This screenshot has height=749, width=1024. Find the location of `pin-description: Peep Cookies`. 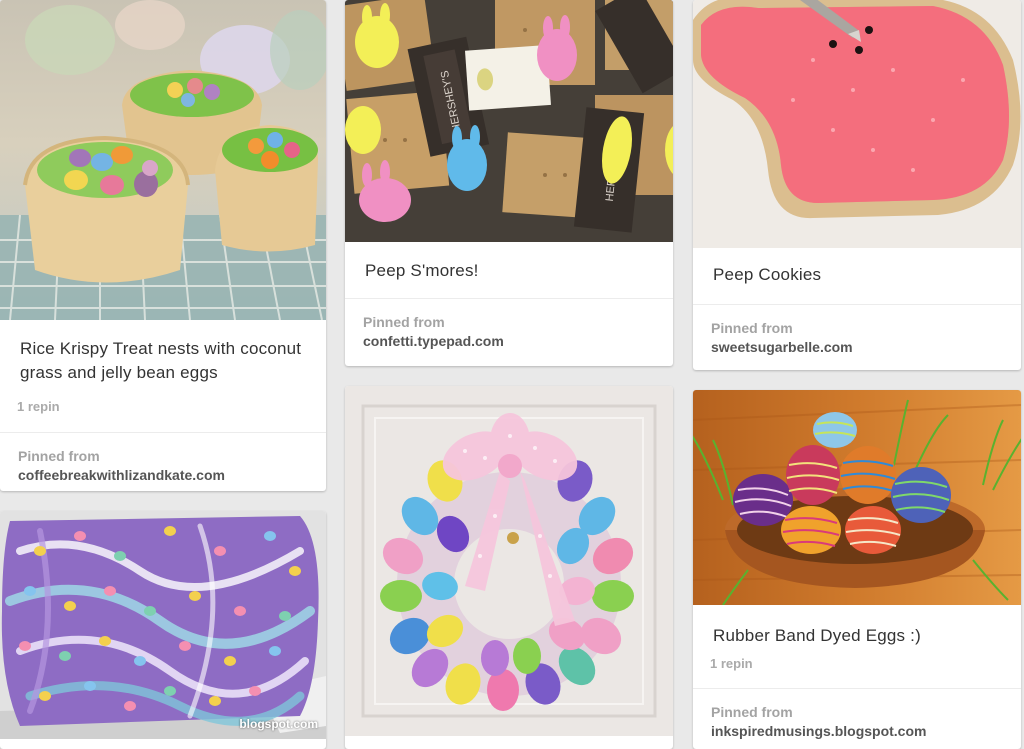

pin-description: Peep Cookies is located at coordinates (767, 274).